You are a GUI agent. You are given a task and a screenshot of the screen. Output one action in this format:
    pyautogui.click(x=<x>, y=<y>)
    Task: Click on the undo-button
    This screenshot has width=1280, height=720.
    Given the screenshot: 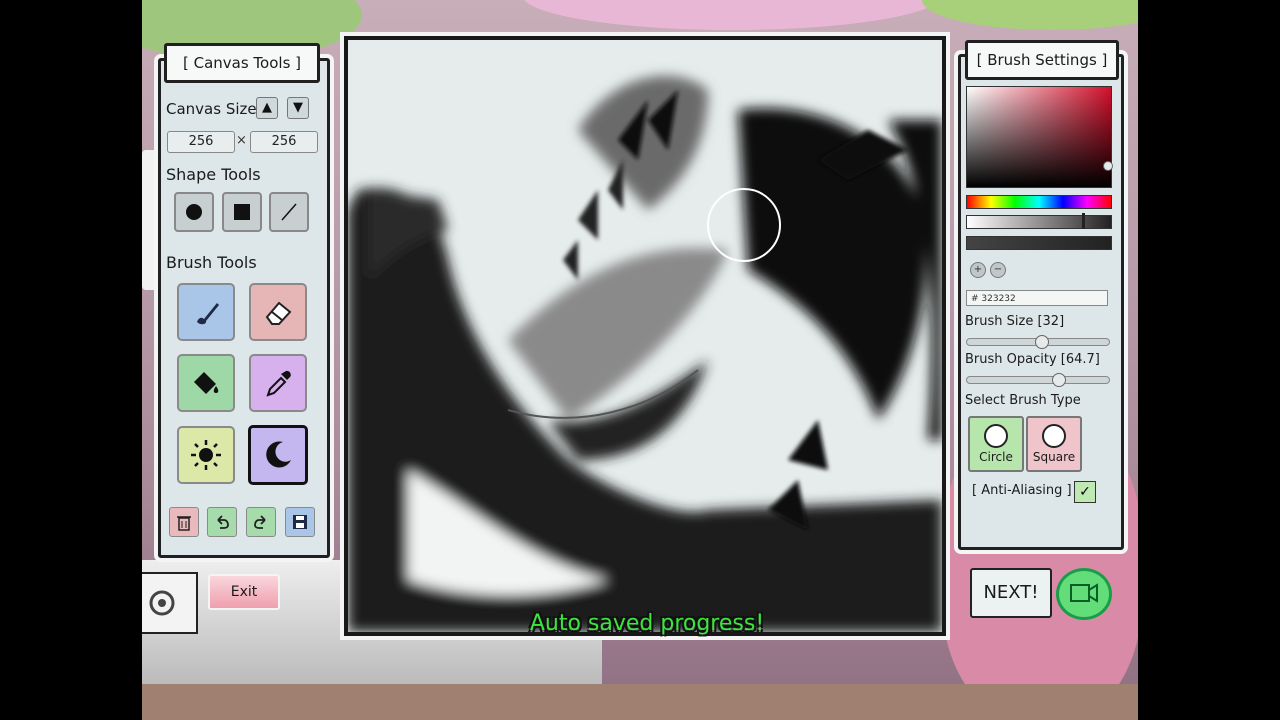 What is the action you would take?
    pyautogui.click(x=222, y=522)
    